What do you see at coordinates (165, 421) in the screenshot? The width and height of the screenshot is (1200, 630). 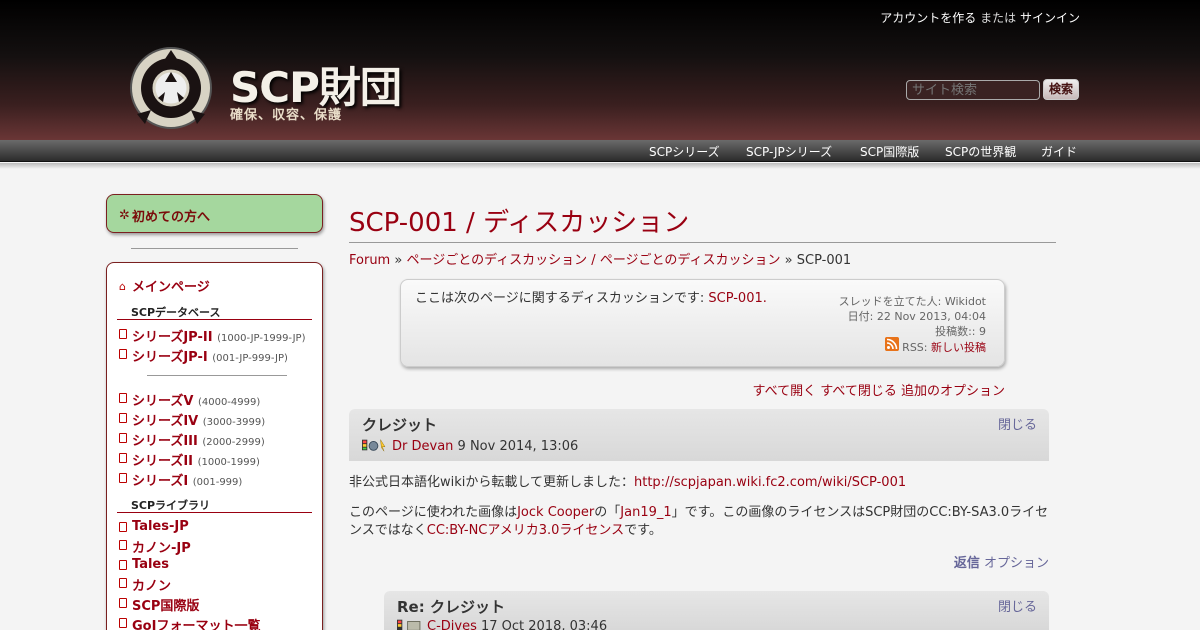 I see `series-label: シリーズIV` at bounding box center [165, 421].